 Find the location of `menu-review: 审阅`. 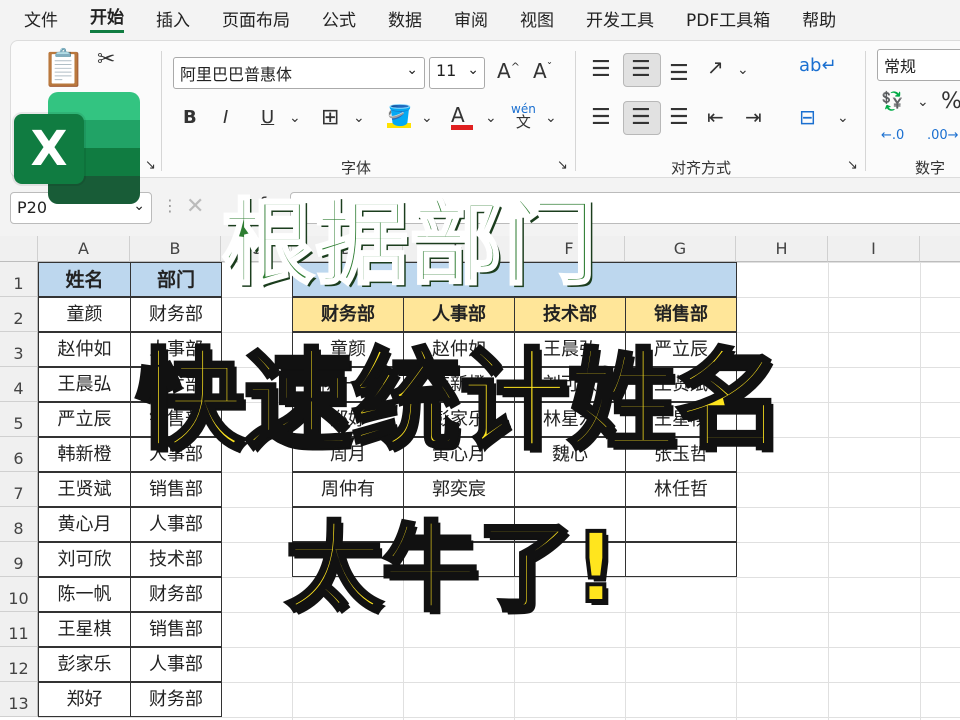

menu-review: 审阅 is located at coordinates (471, 18).